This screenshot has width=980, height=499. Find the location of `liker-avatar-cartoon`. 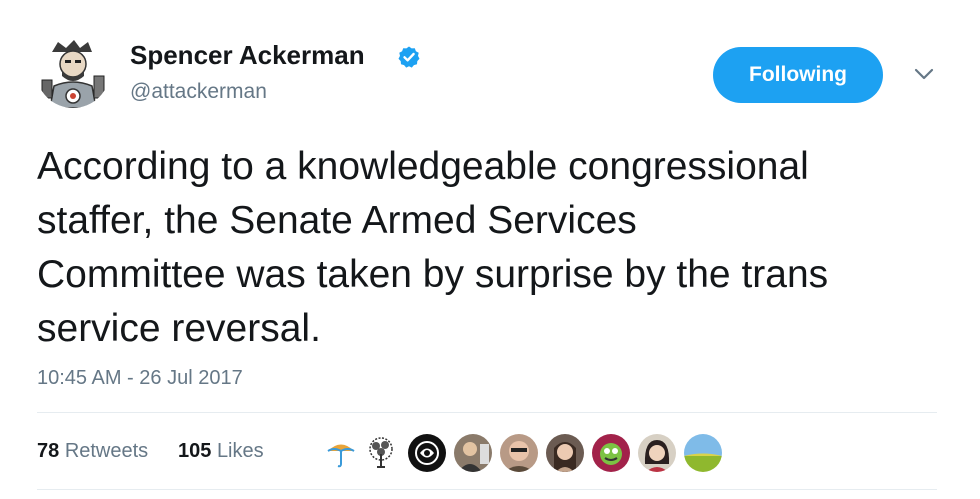

liker-avatar-cartoon is located at coordinates (611, 453).